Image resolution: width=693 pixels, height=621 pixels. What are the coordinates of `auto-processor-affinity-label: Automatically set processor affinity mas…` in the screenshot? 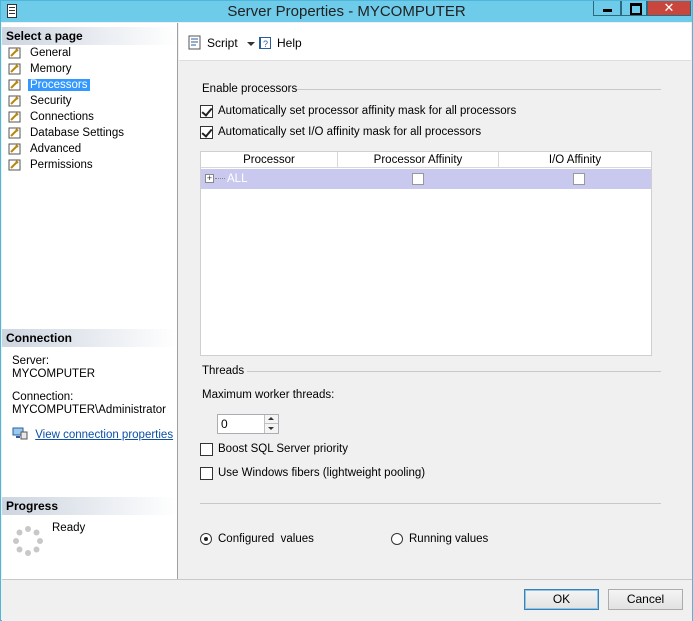 It's located at (367, 111).